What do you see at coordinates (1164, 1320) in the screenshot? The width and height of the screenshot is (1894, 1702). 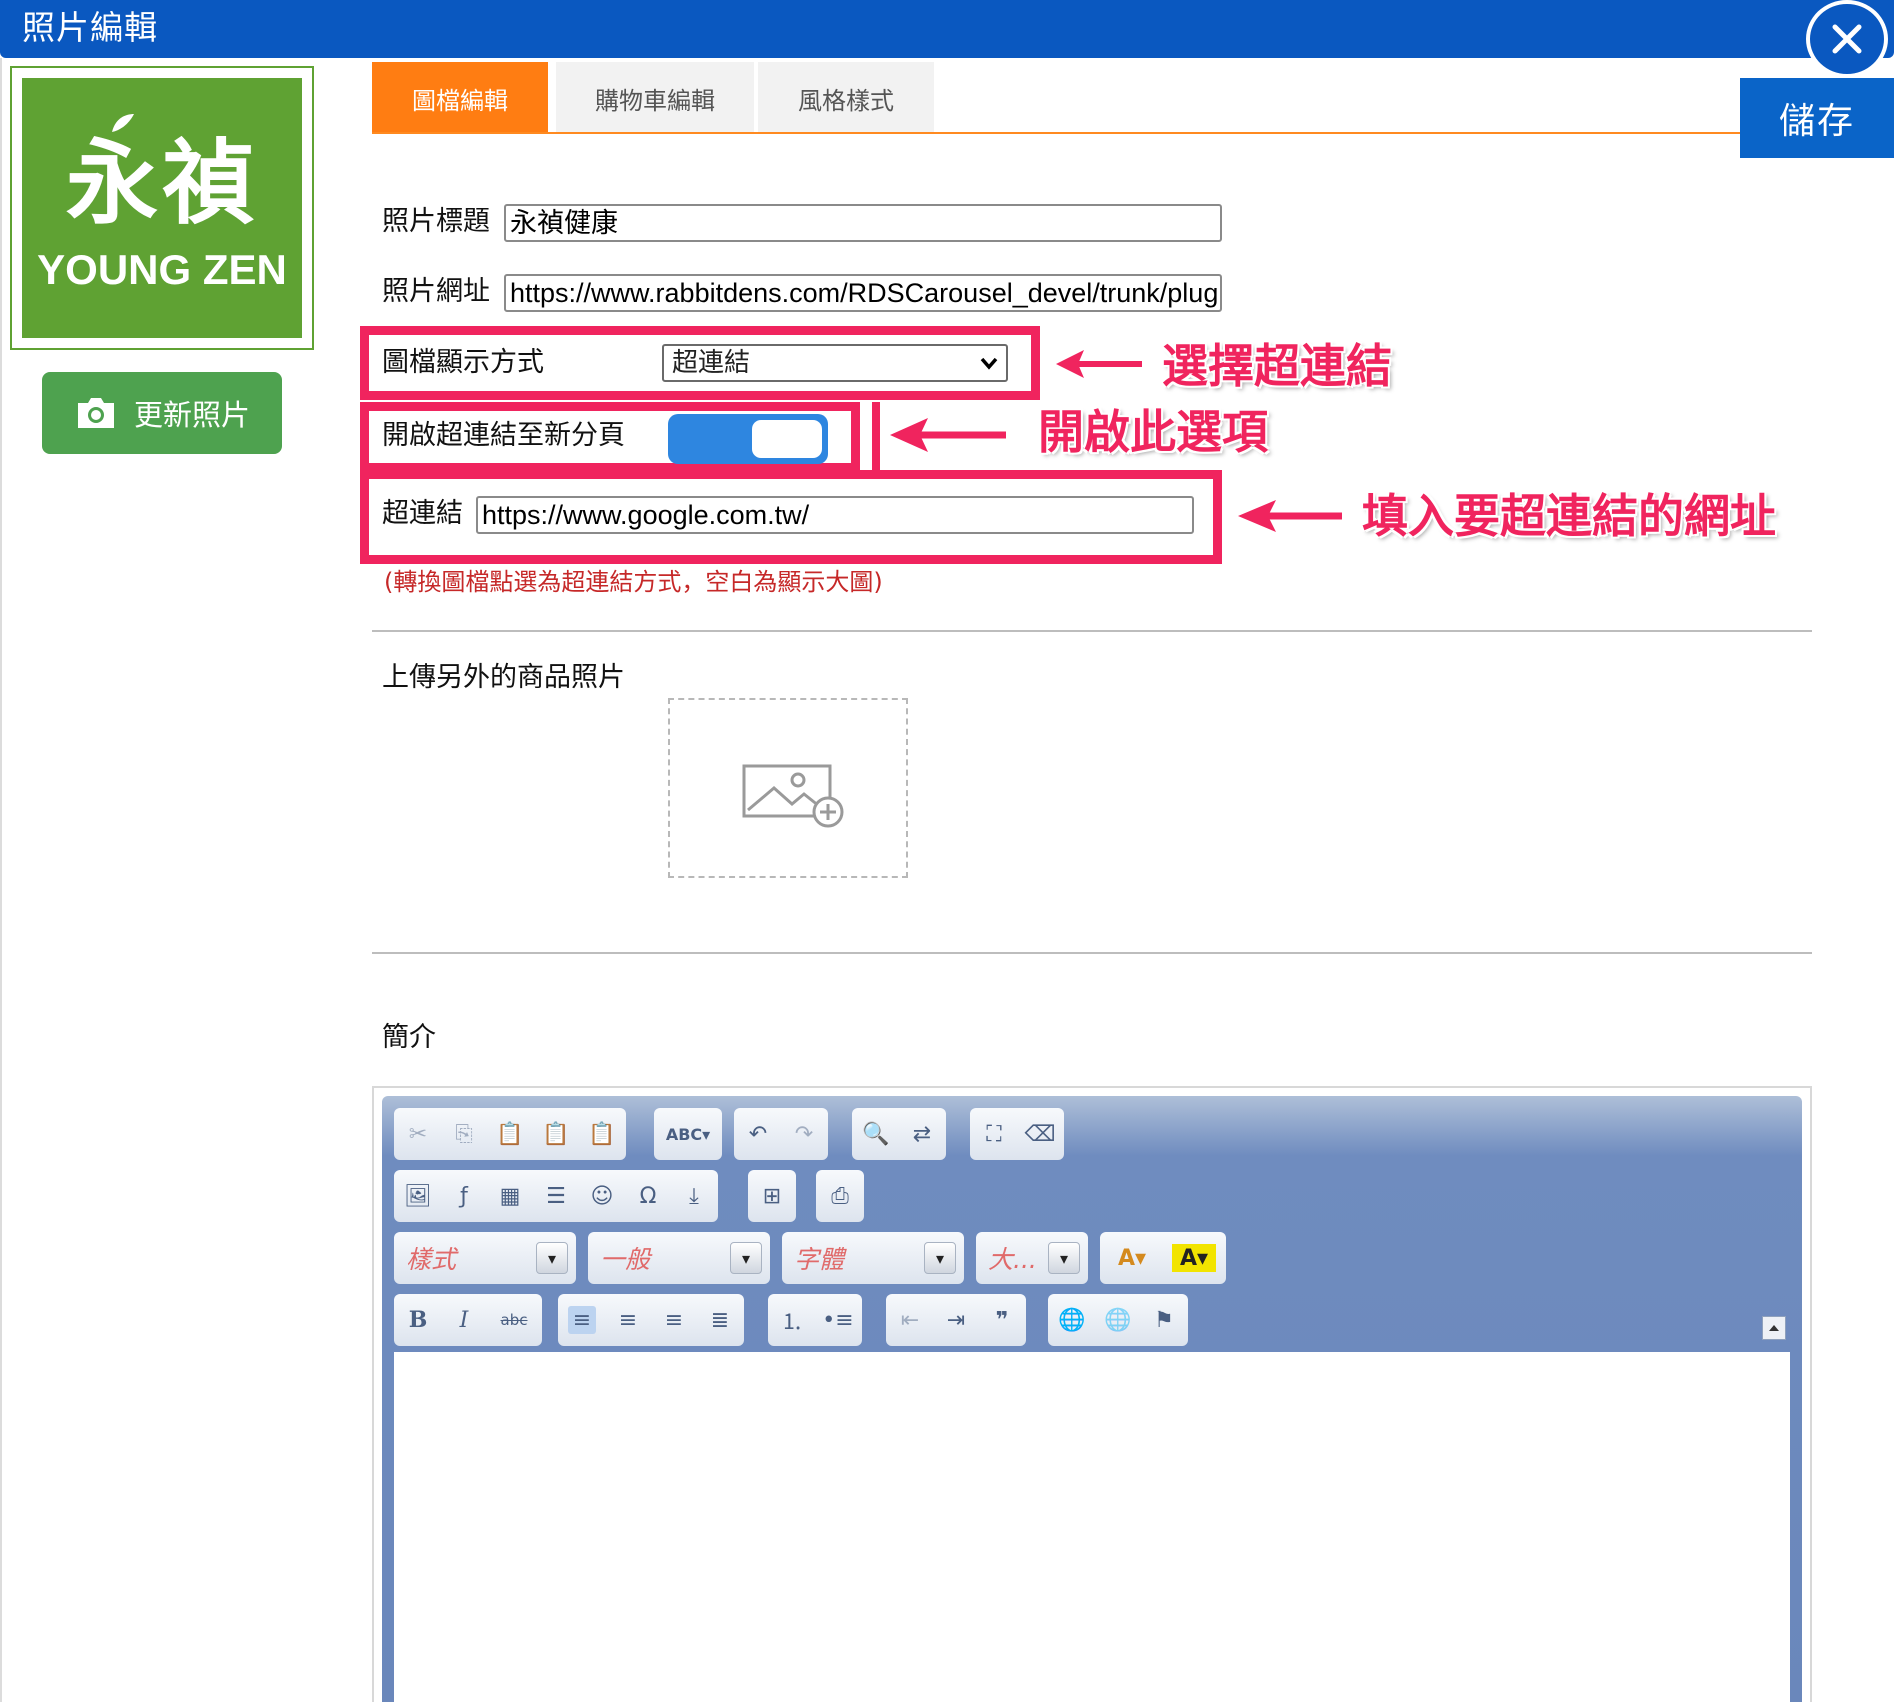 I see `anchor-flag-icon: ⚑` at bounding box center [1164, 1320].